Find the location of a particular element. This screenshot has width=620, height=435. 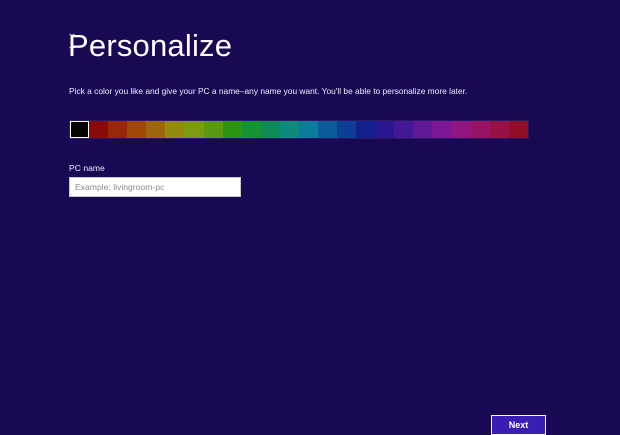

pc-name-label: PC name is located at coordinates (87, 168).